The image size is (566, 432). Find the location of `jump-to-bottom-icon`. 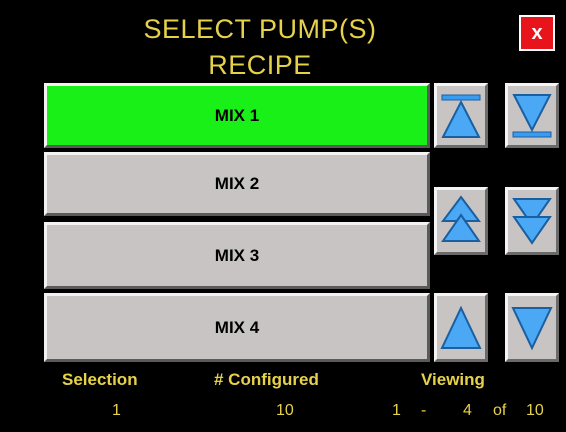

jump-to-bottom-icon is located at coordinates (532, 115).